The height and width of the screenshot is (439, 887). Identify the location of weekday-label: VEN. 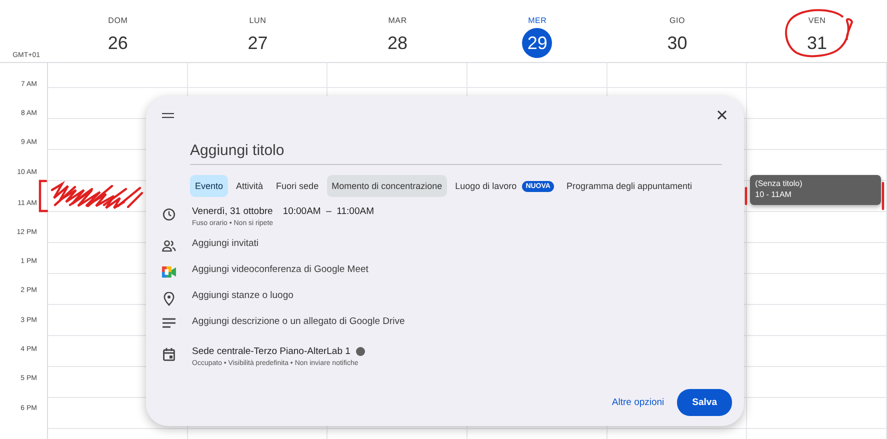
(817, 20).